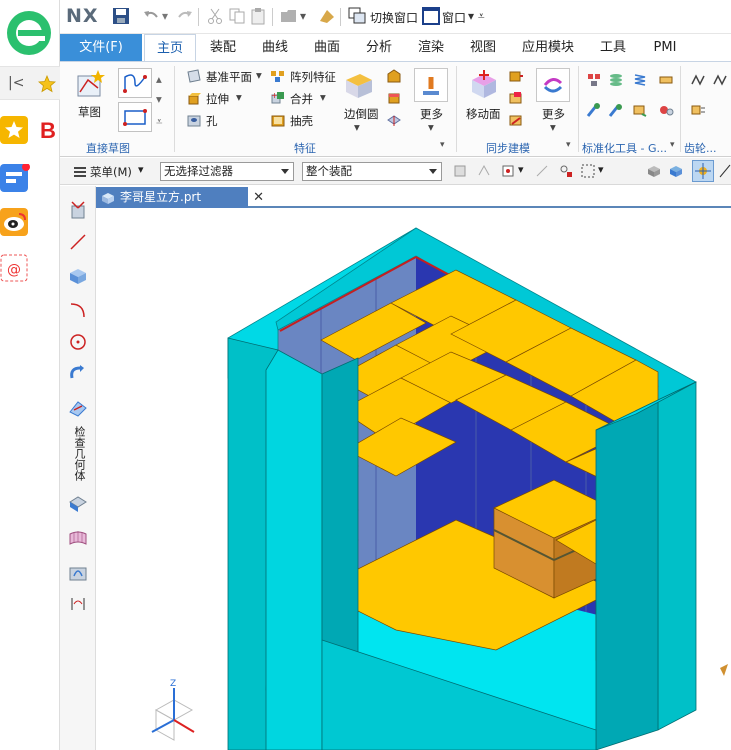  What do you see at coordinates (15, 131) in the screenshot?
I see `bookmark-star-icon` at bounding box center [15, 131].